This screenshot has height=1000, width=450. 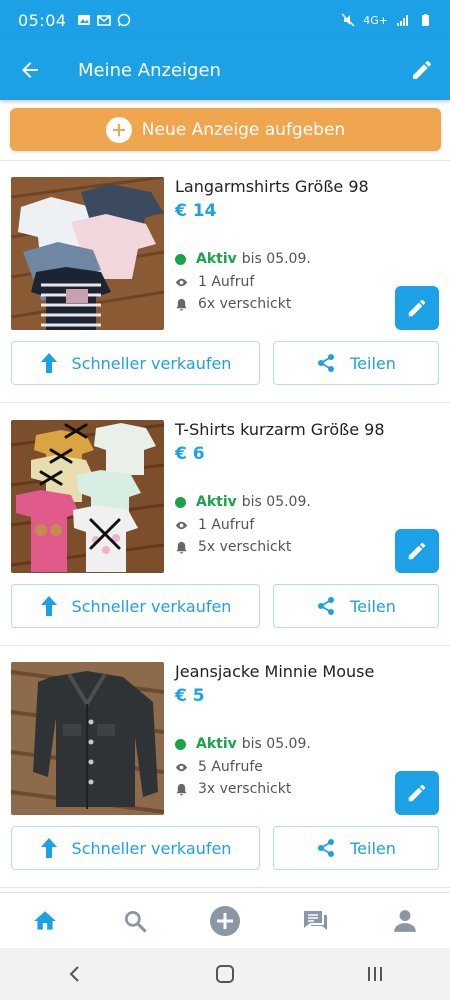 What do you see at coordinates (83, 20) in the screenshot?
I see `gallery-icon` at bounding box center [83, 20].